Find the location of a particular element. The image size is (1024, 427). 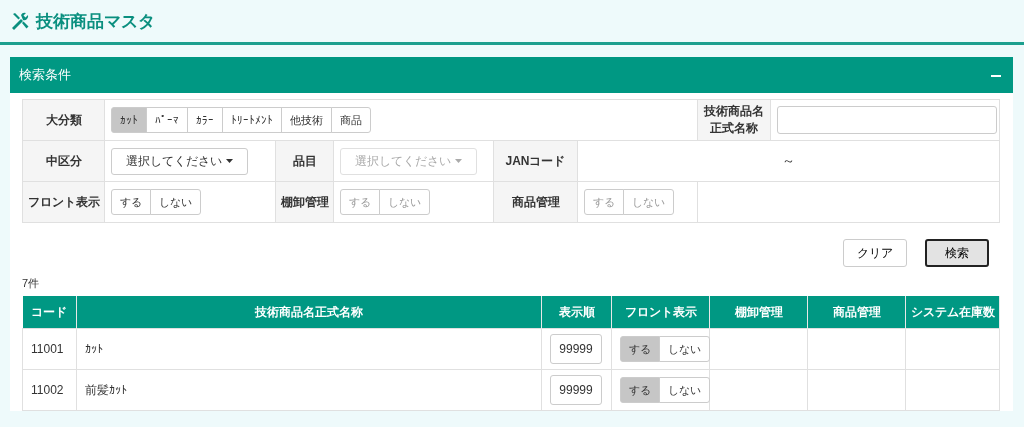

clear-button: クリア is located at coordinates (875, 253).